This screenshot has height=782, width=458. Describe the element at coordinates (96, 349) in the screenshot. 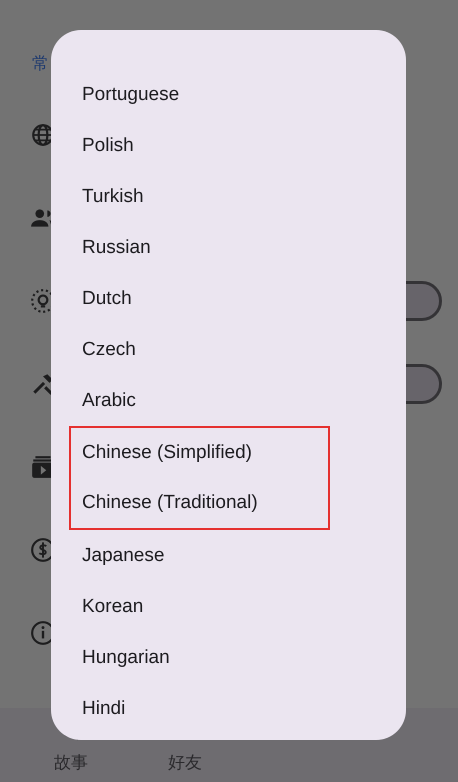

I see `language-option: Czech` at that location.